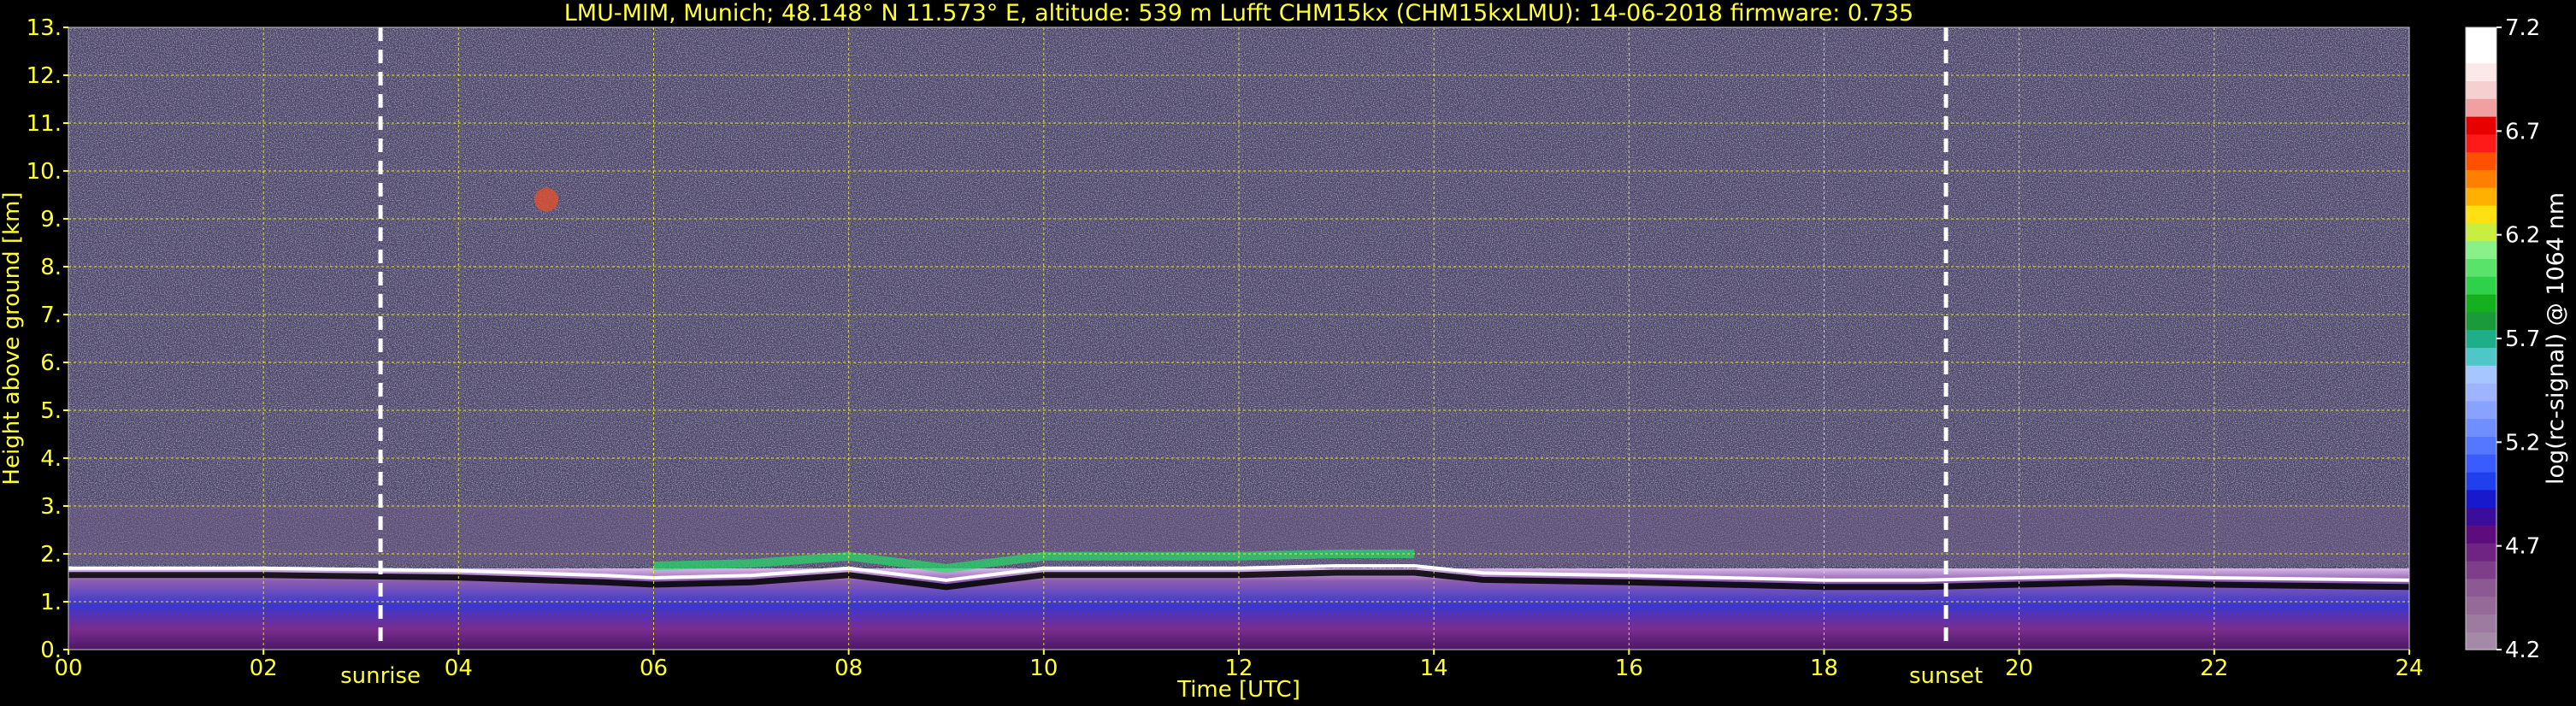  I want to click on x-tick-label: 20, so click(2019, 668).